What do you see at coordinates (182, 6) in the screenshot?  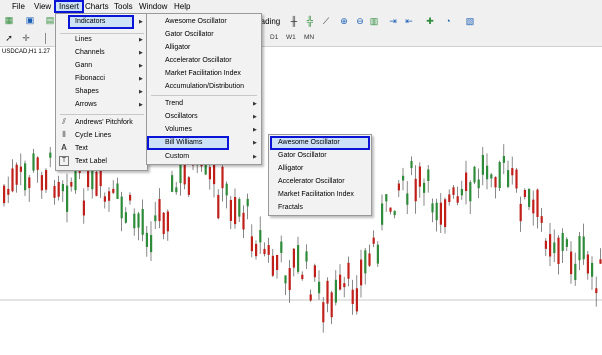 I see `menu-help: Help` at bounding box center [182, 6].